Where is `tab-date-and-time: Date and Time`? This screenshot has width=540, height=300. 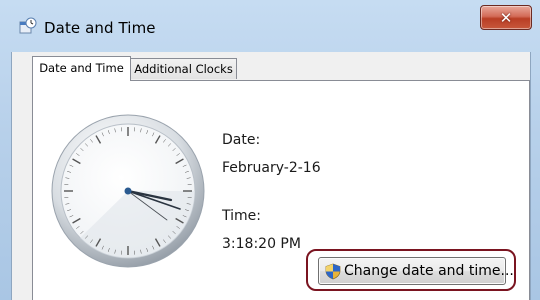
tab-date-and-time: Date and Time is located at coordinates (81, 68).